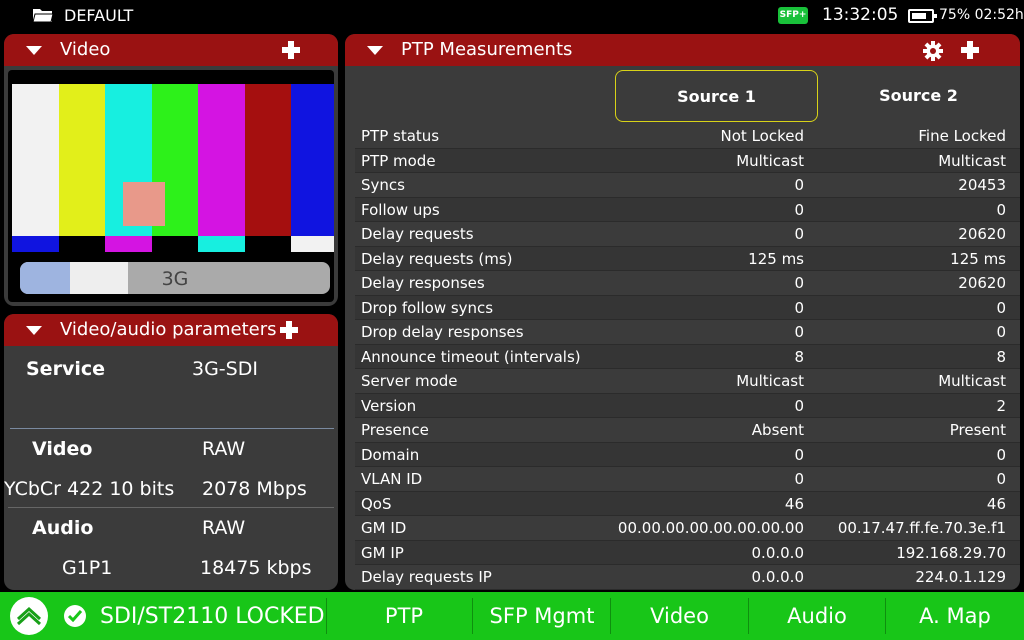  What do you see at coordinates (409, 381) in the screenshot?
I see `row-label: Server mode` at bounding box center [409, 381].